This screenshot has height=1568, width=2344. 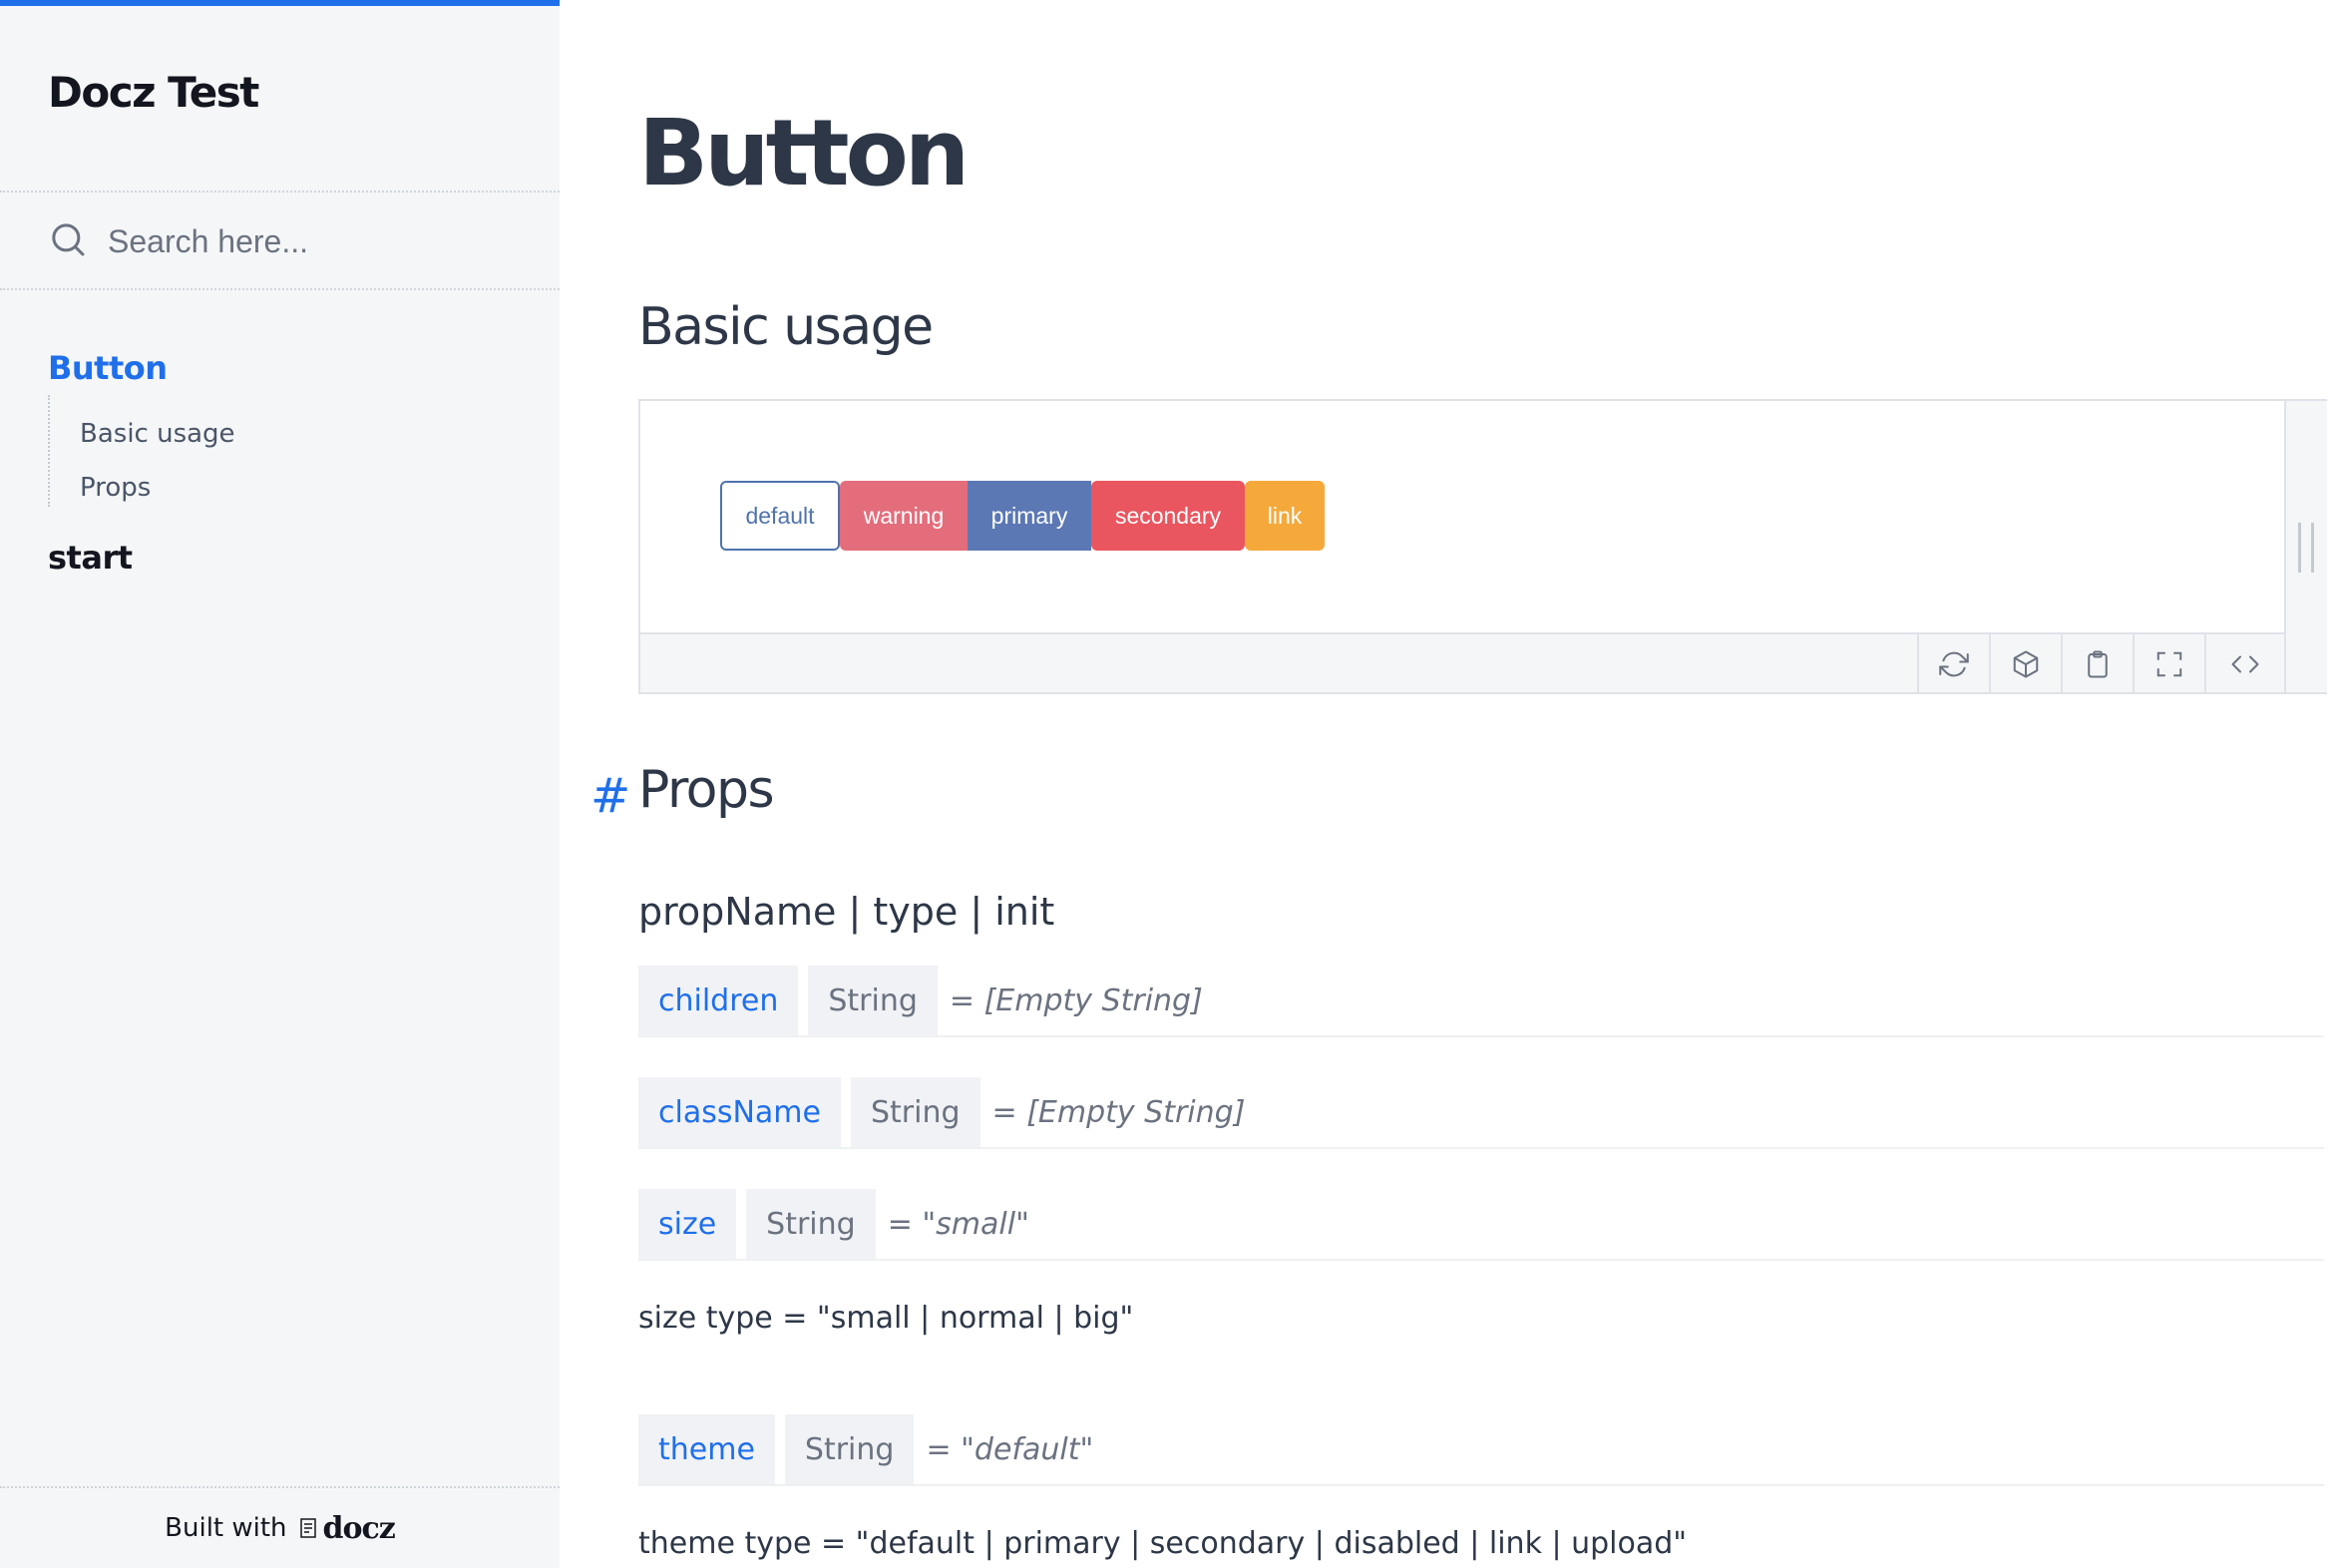 I want to click on demo-button-link: link, so click(x=1285, y=516).